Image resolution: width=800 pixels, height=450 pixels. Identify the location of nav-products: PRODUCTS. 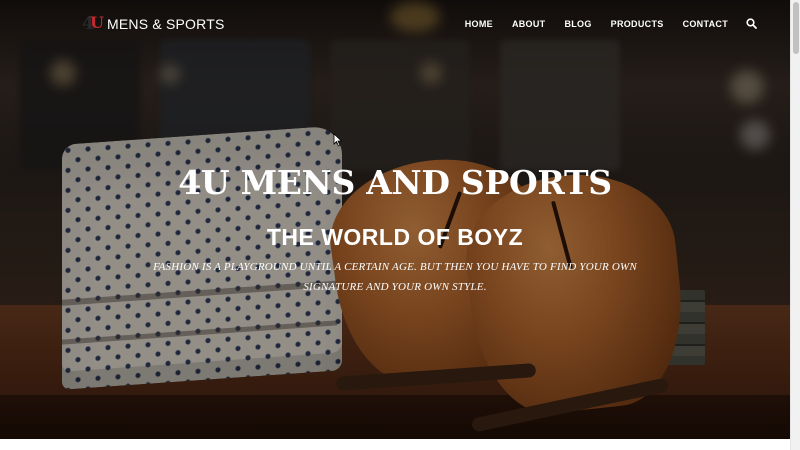
(637, 24).